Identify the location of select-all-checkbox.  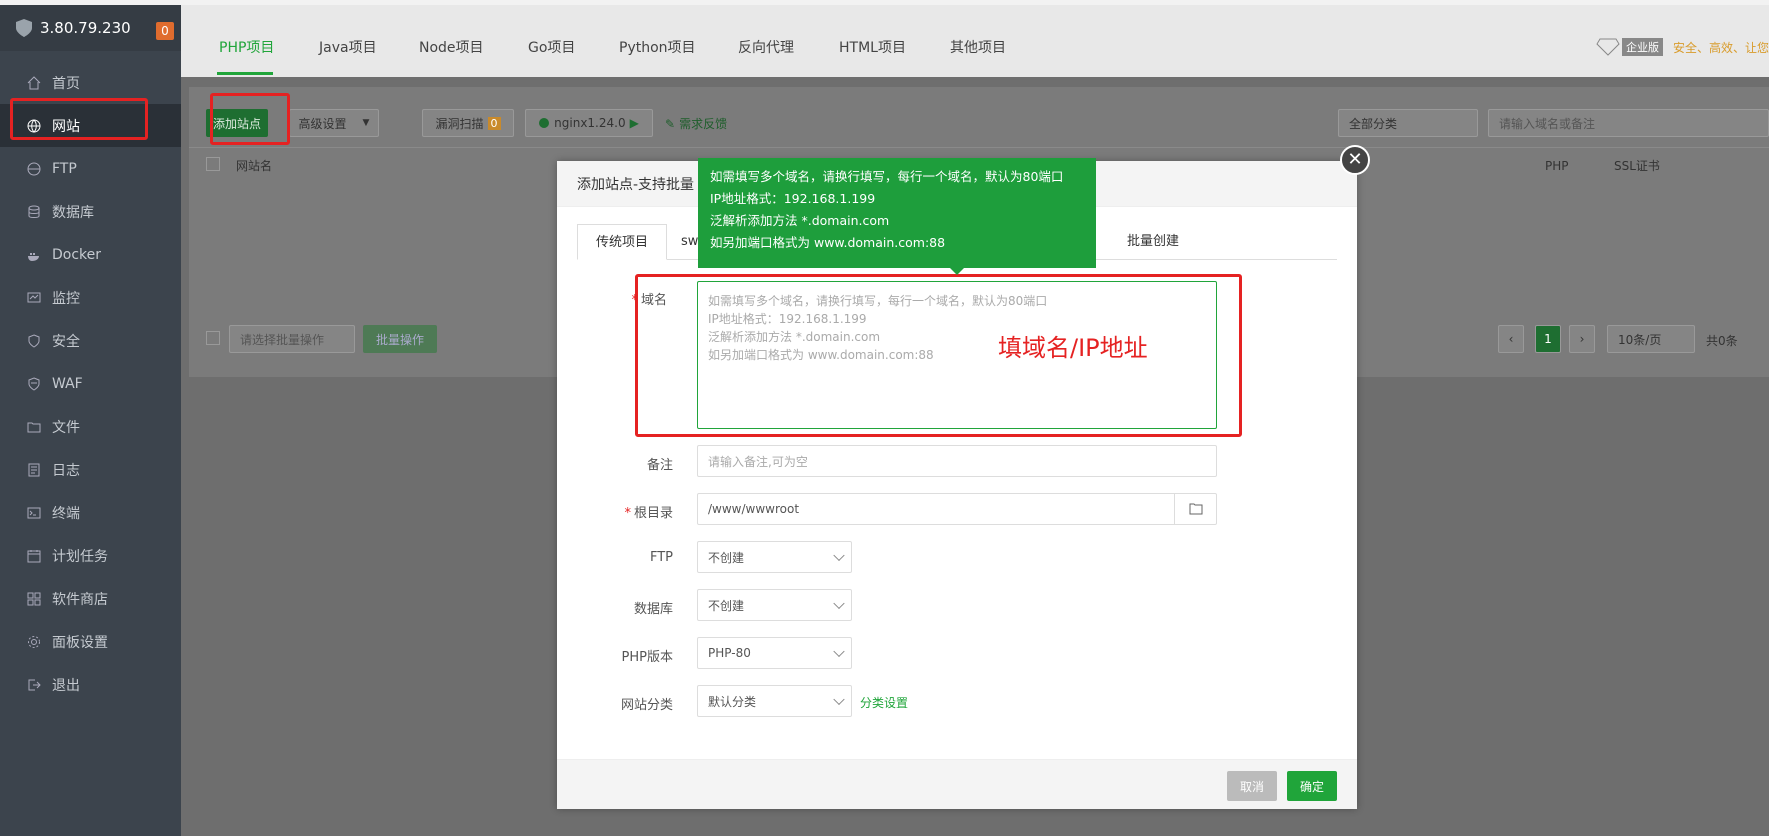
(213, 164).